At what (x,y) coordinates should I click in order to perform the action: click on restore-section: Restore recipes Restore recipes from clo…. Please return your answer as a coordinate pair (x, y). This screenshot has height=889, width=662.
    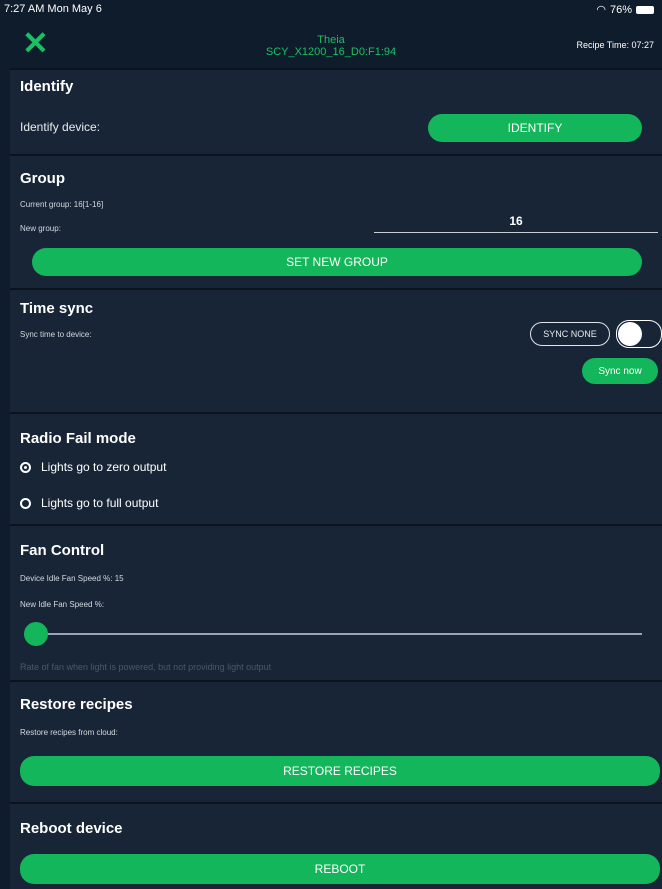
    Looking at the image, I should click on (336, 741).